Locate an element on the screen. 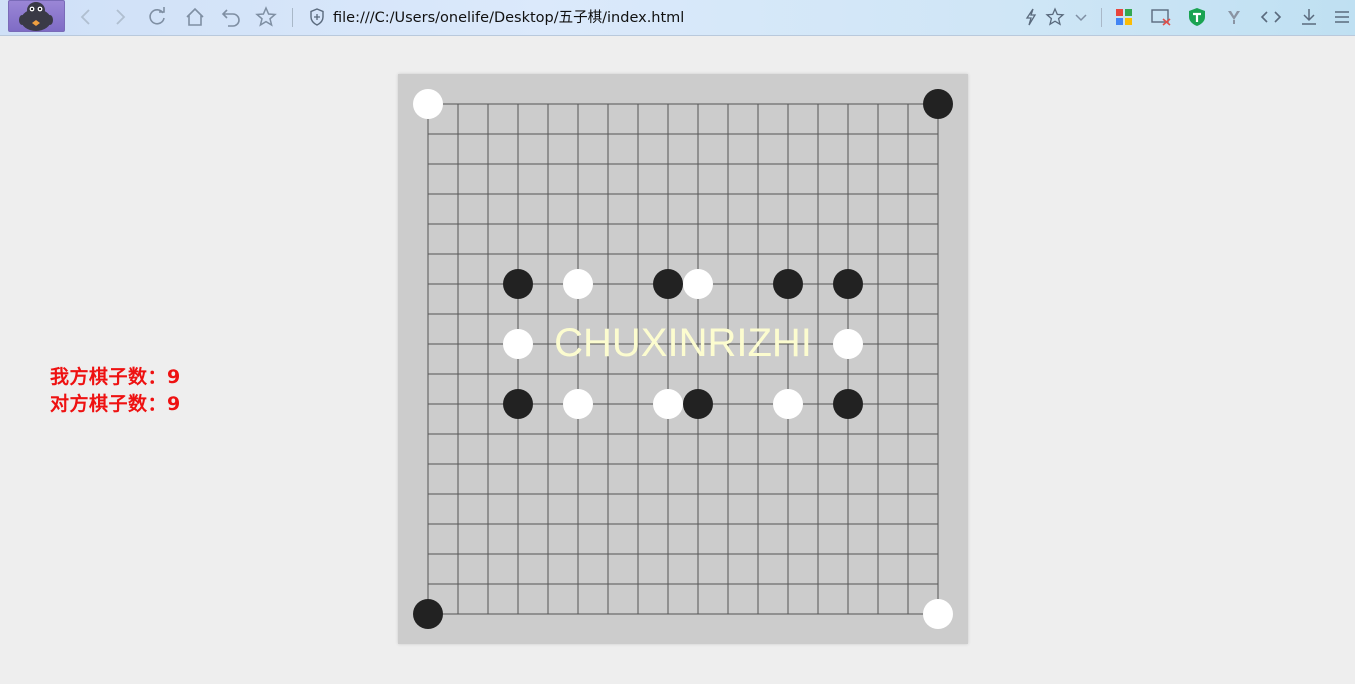  refresh-button is located at coordinates (157, 17).